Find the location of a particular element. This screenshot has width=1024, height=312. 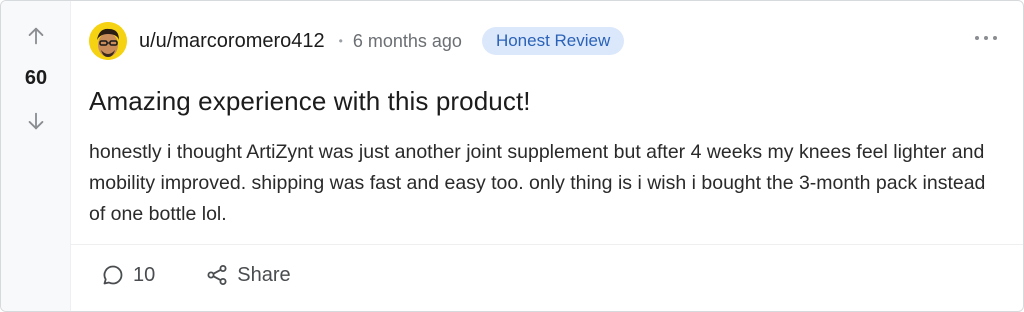

upvote-button is located at coordinates (36, 36).